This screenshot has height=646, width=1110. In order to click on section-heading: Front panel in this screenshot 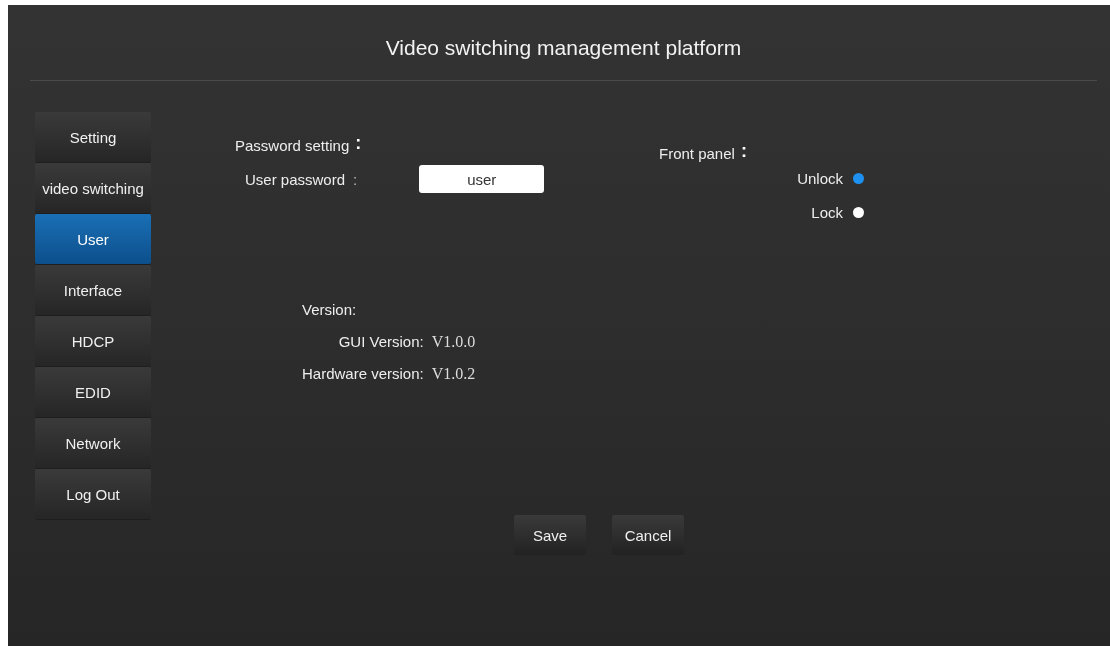, I will do `click(697, 153)`.